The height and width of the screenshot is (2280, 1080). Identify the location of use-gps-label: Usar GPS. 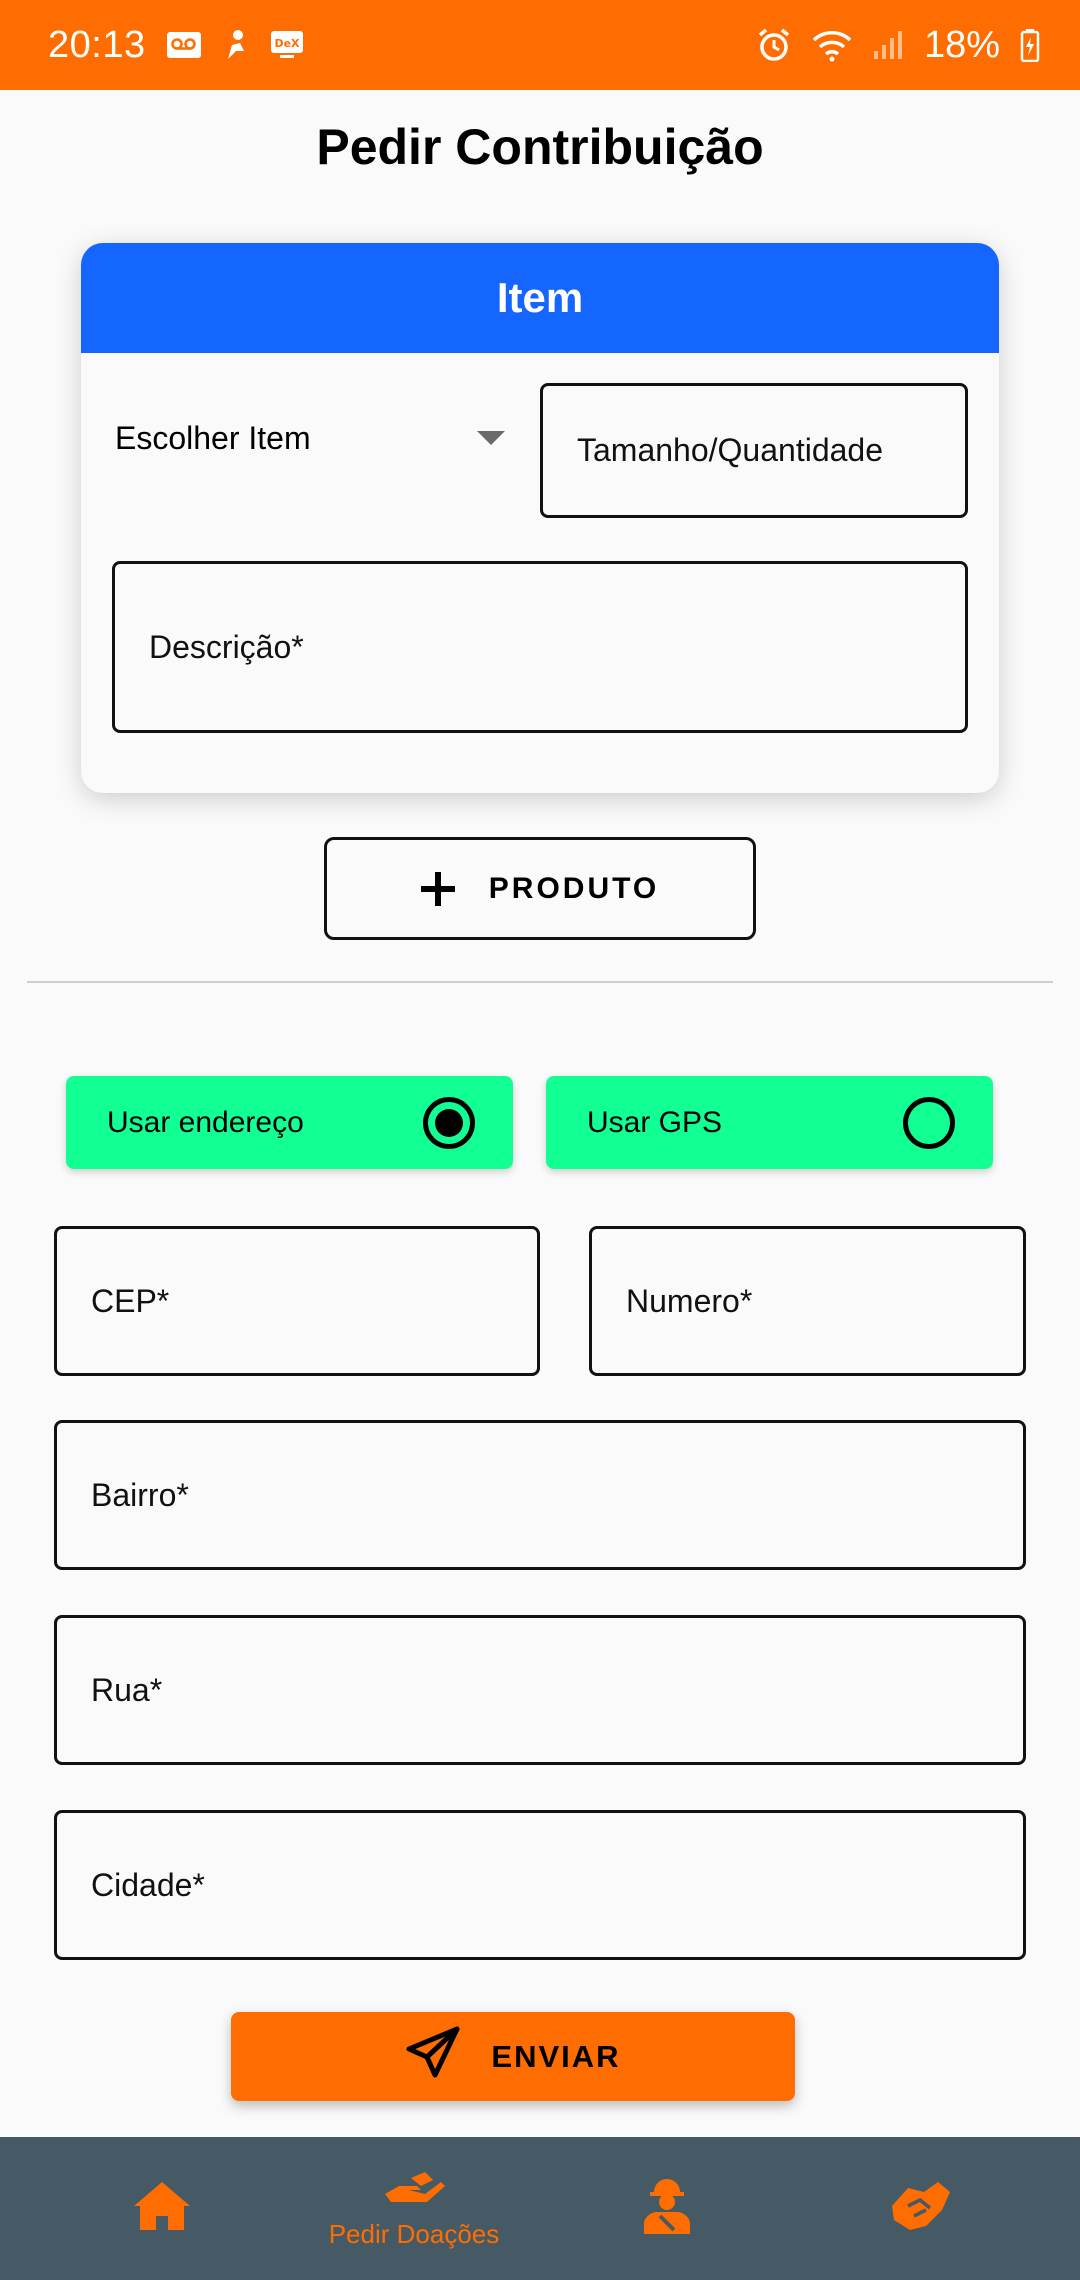
(655, 1122).